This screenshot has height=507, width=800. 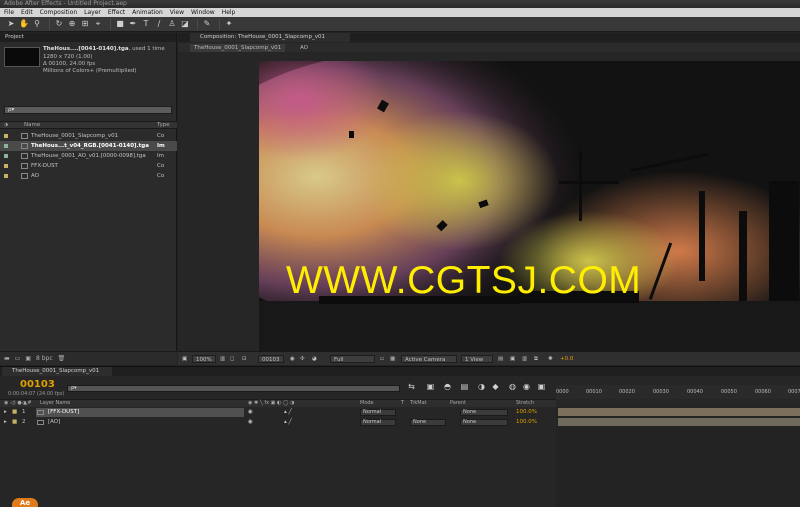 What do you see at coordinates (222, 359) in the screenshot?
I see `grid-icon: ▥` at bounding box center [222, 359].